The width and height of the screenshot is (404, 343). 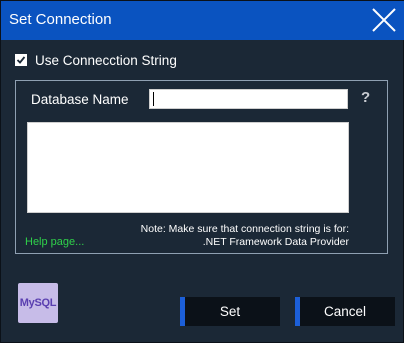 What do you see at coordinates (153, 99) in the screenshot?
I see `text-cursor` at bounding box center [153, 99].